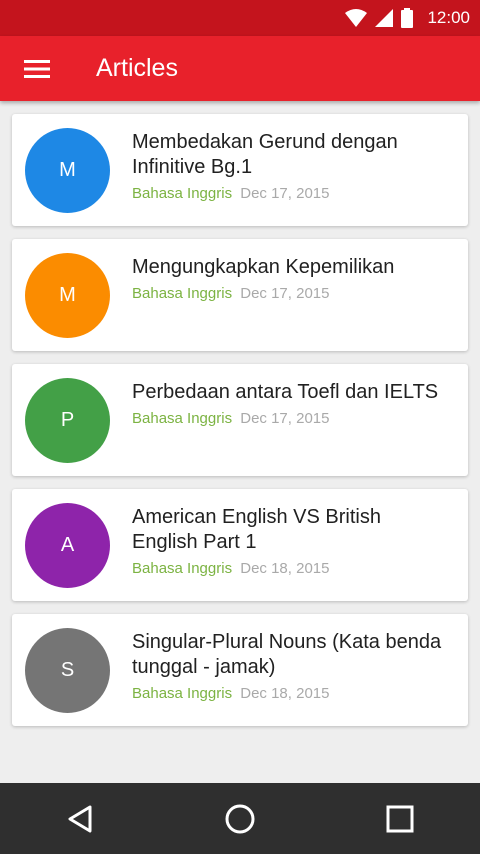 This screenshot has width=480, height=854. I want to click on hamburger-menu-icon, so click(37, 68).